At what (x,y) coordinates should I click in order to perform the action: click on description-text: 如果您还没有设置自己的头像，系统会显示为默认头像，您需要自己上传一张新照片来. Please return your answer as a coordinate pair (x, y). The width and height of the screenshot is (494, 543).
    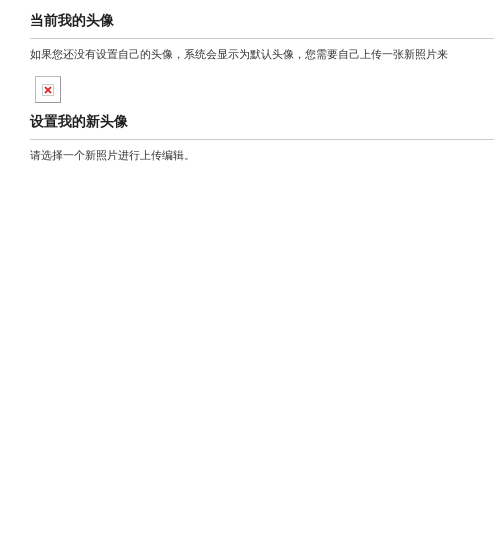
    Looking at the image, I should click on (239, 55).